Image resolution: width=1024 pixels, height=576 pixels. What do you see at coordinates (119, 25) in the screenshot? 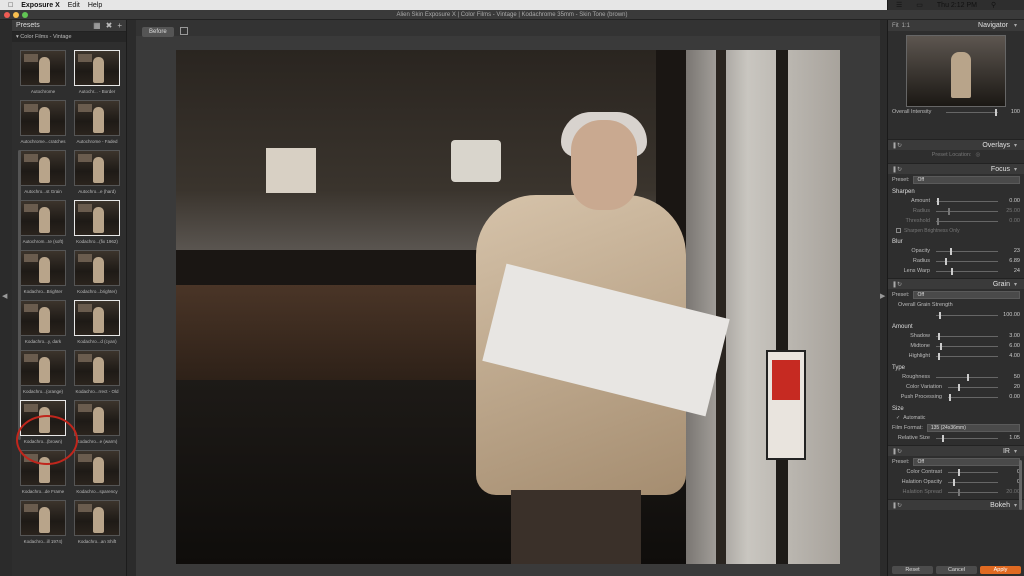
I see `add-preset-icon: +` at bounding box center [119, 25].